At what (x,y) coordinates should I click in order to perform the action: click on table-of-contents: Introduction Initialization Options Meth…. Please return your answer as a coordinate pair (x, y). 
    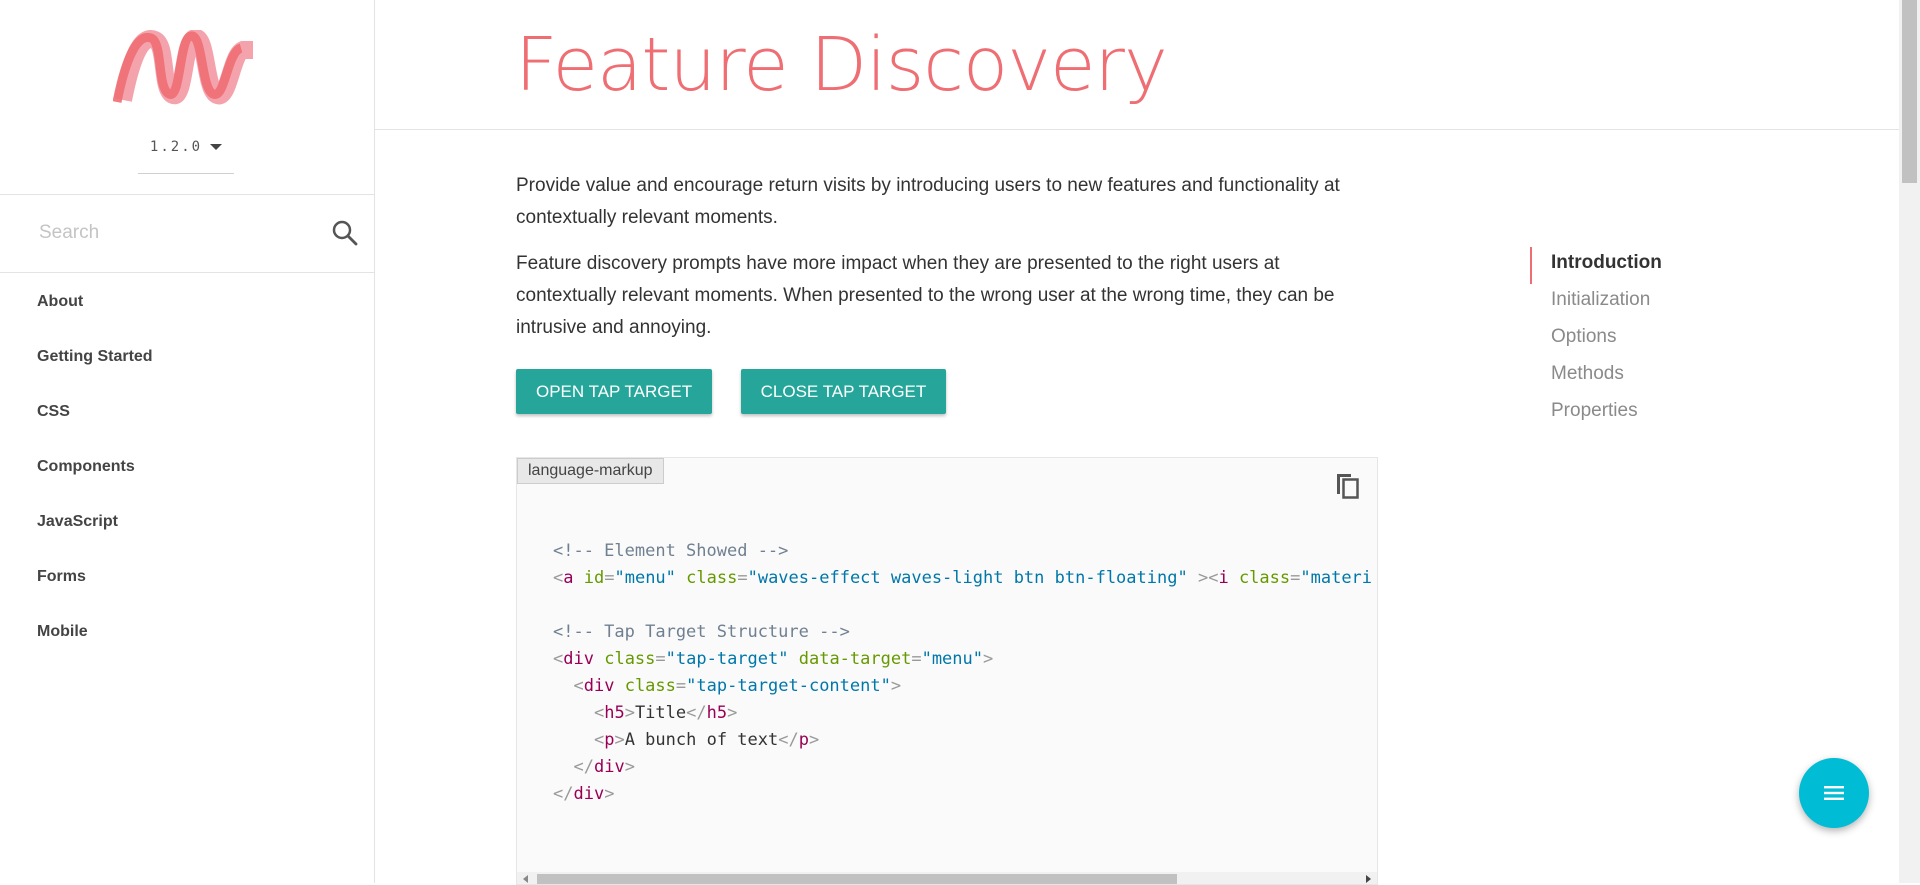
    Looking at the image, I should click on (1640, 339).